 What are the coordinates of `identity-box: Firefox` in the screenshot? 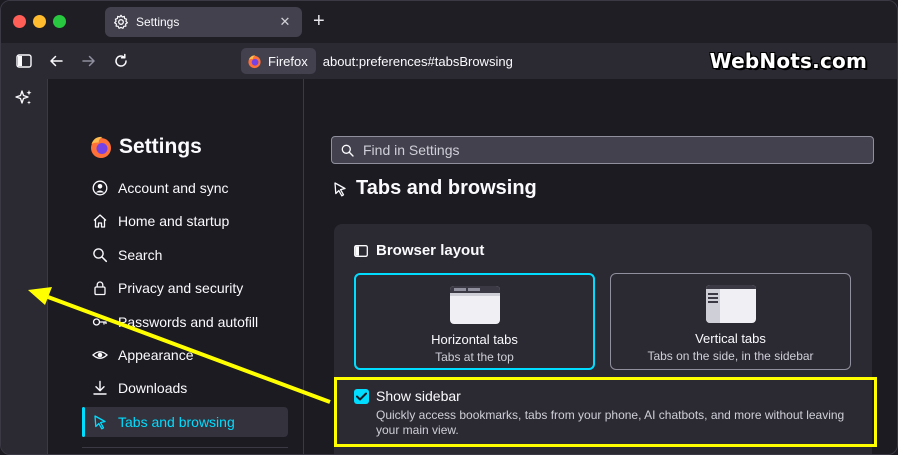 It's located at (278, 61).